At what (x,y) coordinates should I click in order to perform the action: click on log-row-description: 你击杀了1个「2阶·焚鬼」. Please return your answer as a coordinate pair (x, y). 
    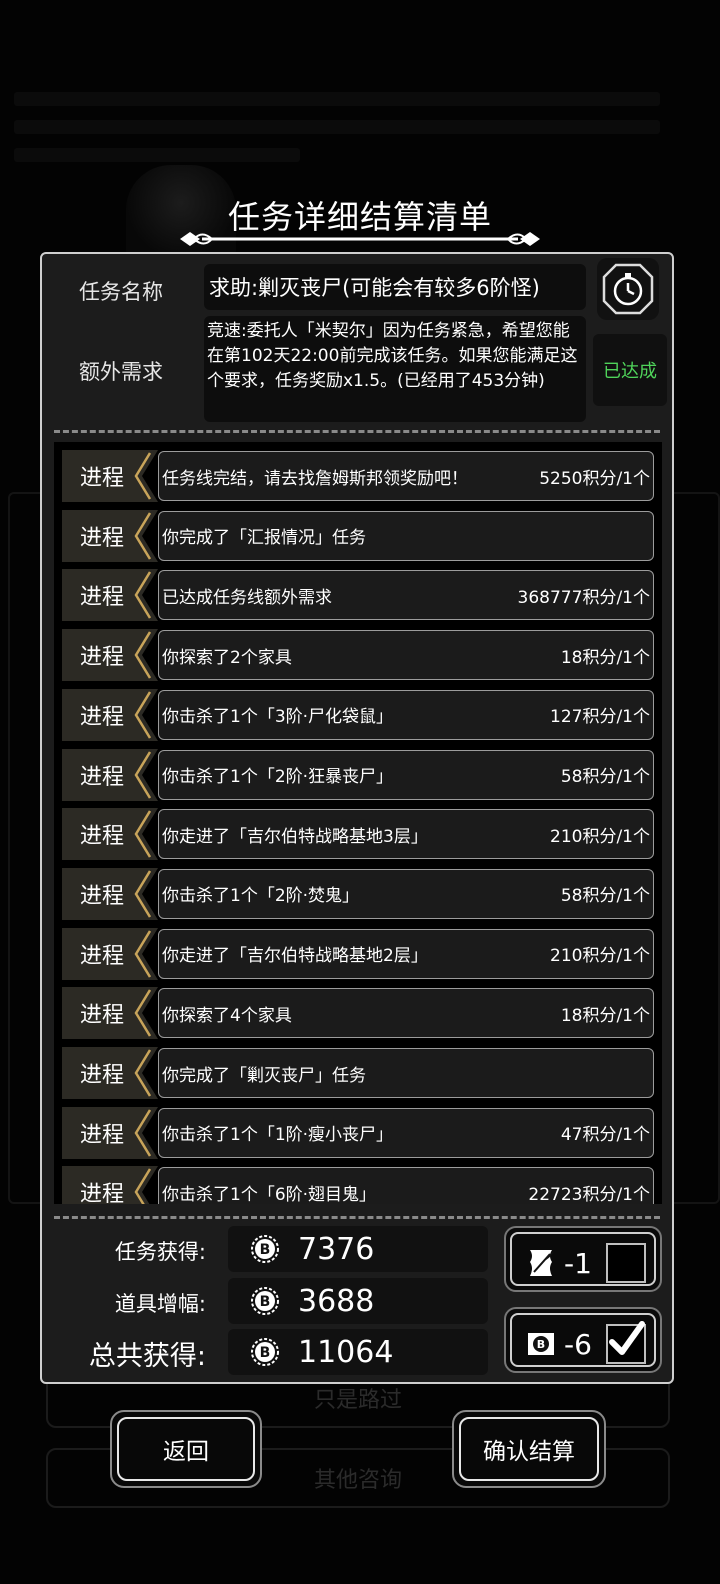
    Looking at the image, I should click on (261, 896).